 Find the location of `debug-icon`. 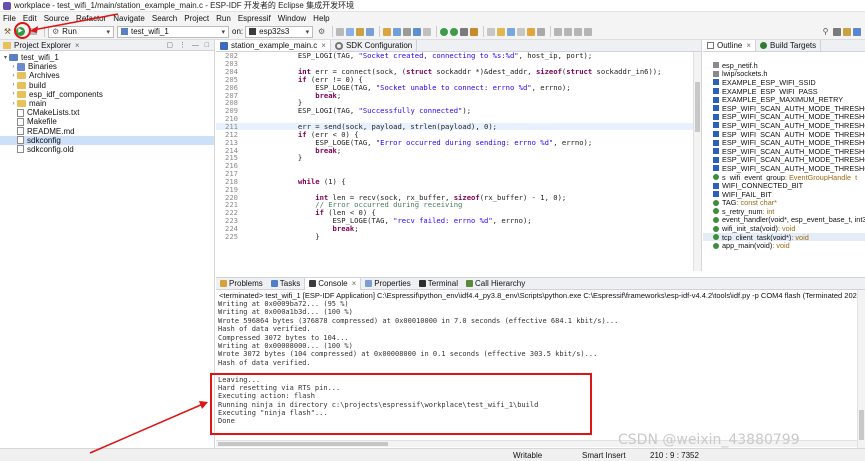

debug-icon is located at coordinates (444, 31).